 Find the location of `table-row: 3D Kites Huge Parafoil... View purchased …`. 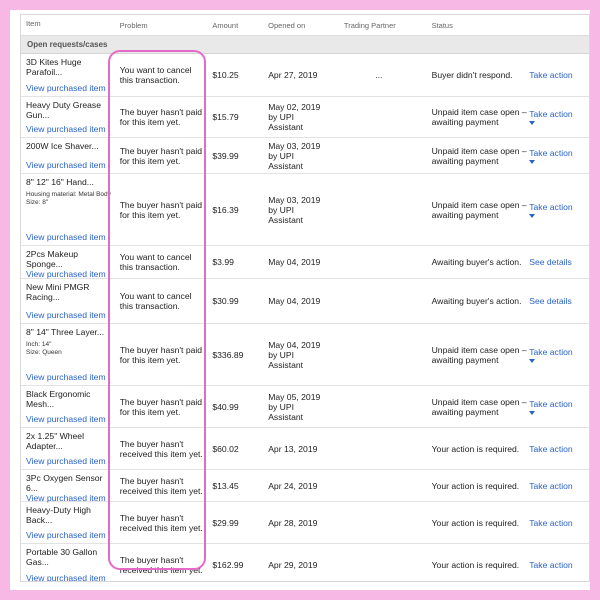

table-row: 3D Kites Huge Parafoil... View purchased … is located at coordinates (305, 75).